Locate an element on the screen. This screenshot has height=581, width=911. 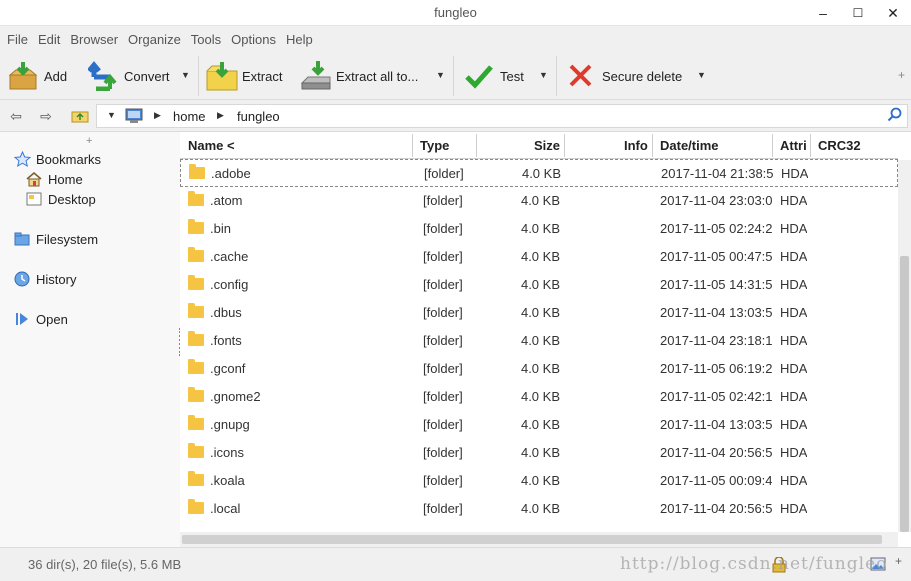
menu-help: Help is located at coordinates (299, 39).